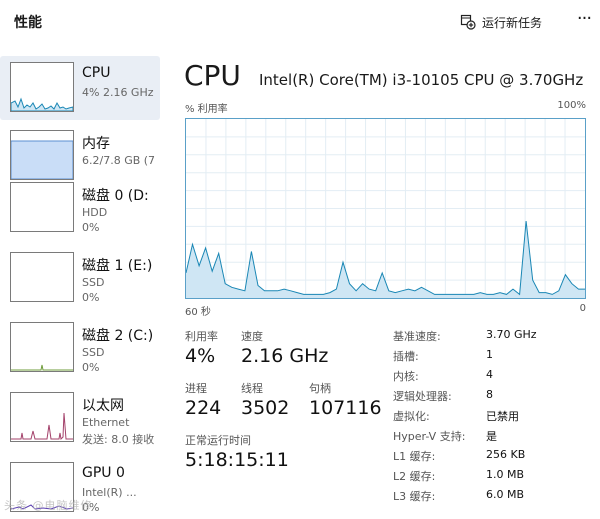 The height and width of the screenshot is (519, 600). Describe the element at coordinates (48, 505) in the screenshot. I see `watermark: 头条 @电脑维修` at that location.